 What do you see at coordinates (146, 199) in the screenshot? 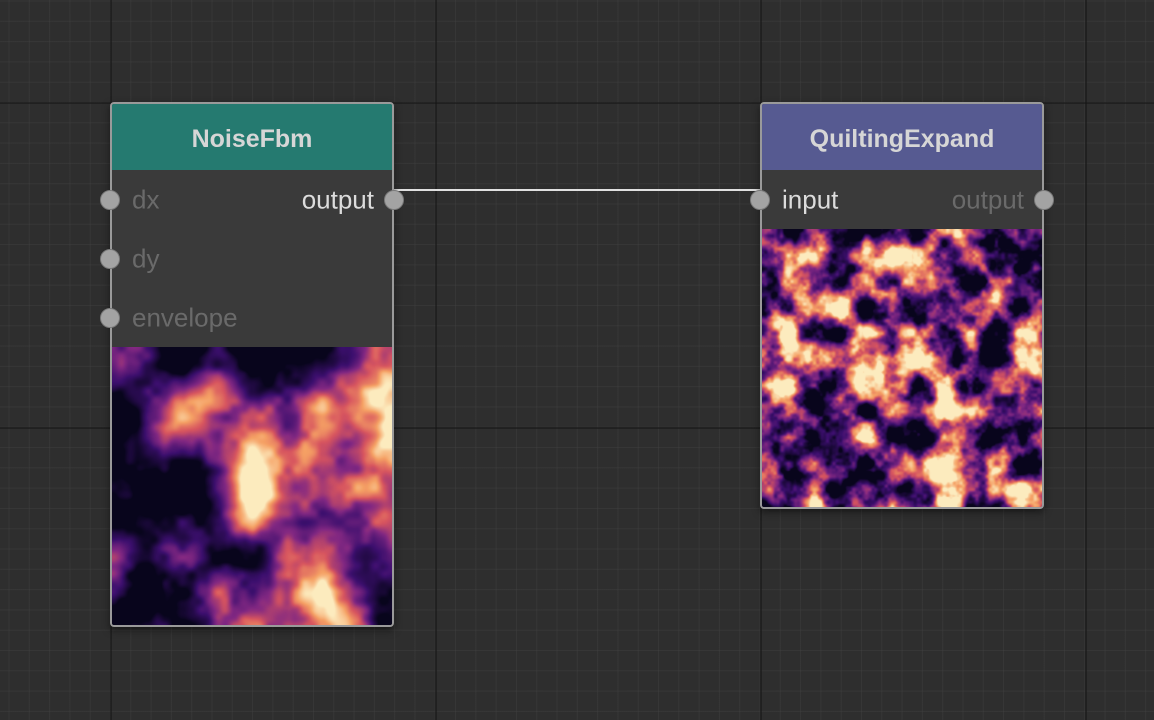
I see `input-label-dx: dx` at bounding box center [146, 199].